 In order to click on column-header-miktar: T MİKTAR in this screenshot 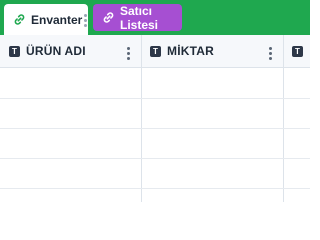, I will do `click(182, 51)`.